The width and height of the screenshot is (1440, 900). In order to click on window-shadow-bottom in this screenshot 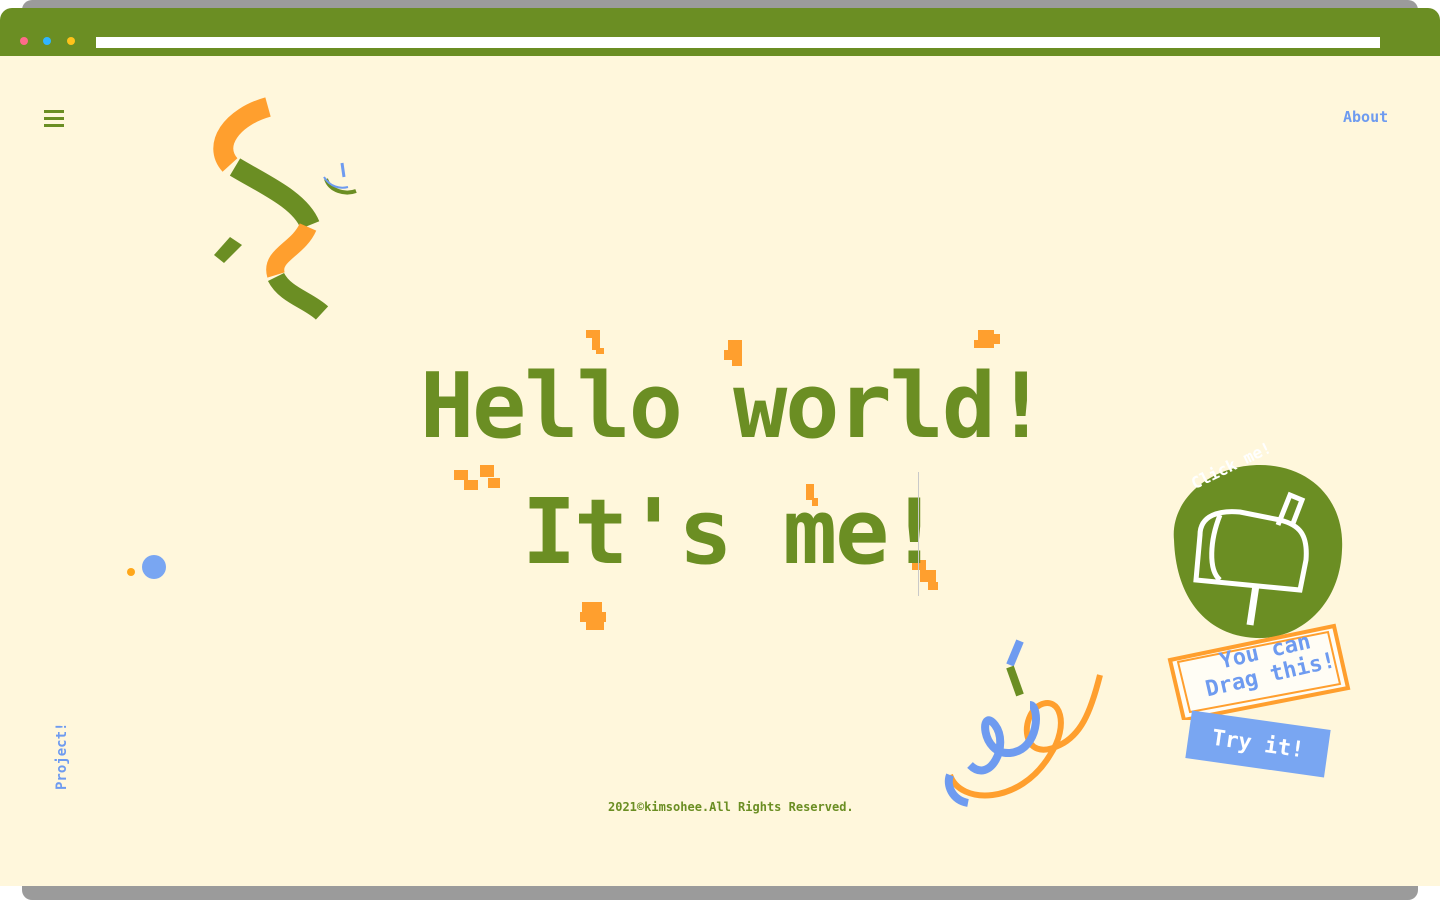, I will do `click(720, 893)`.